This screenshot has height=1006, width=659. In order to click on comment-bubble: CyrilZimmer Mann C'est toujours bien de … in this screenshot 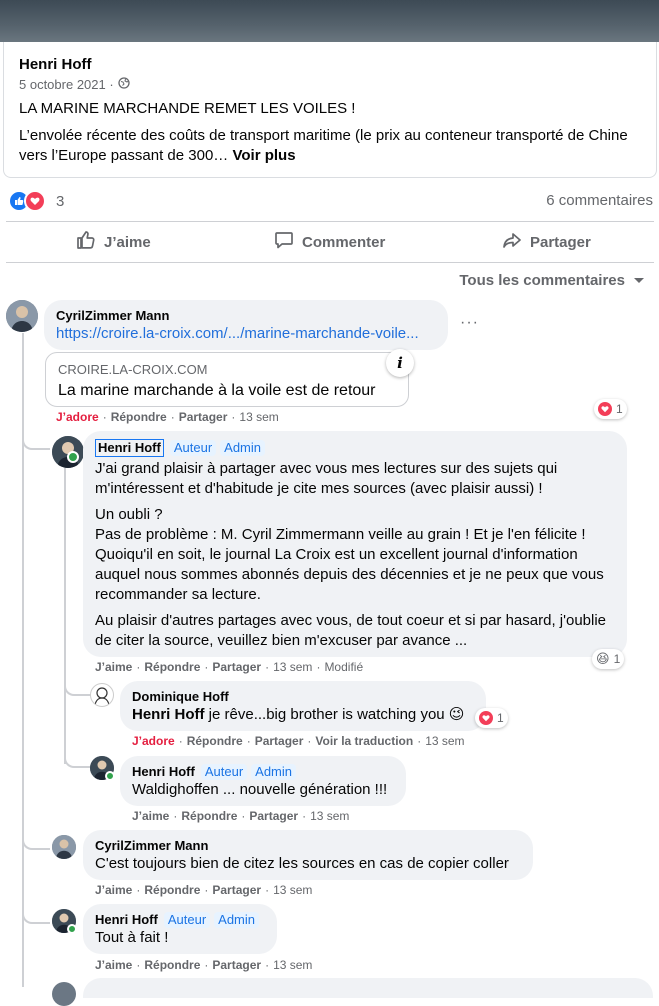, I will do `click(308, 855)`.